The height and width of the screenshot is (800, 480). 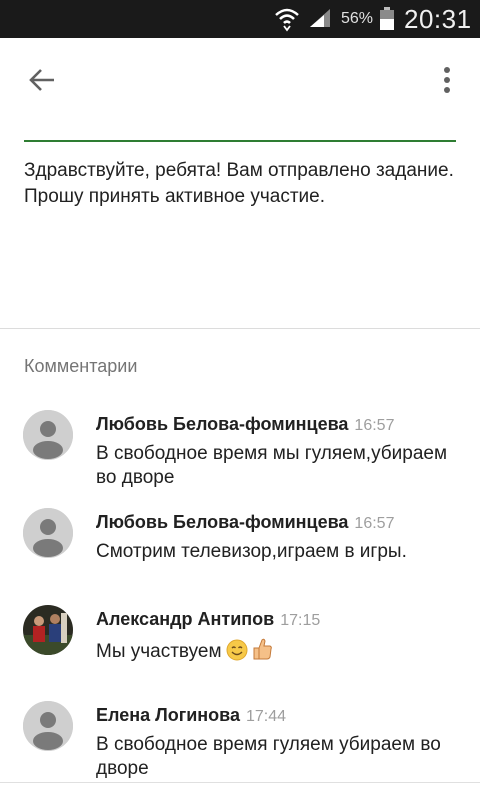 What do you see at coordinates (159, 651) in the screenshot?
I see `comment-text-content: Мы участвуем` at bounding box center [159, 651].